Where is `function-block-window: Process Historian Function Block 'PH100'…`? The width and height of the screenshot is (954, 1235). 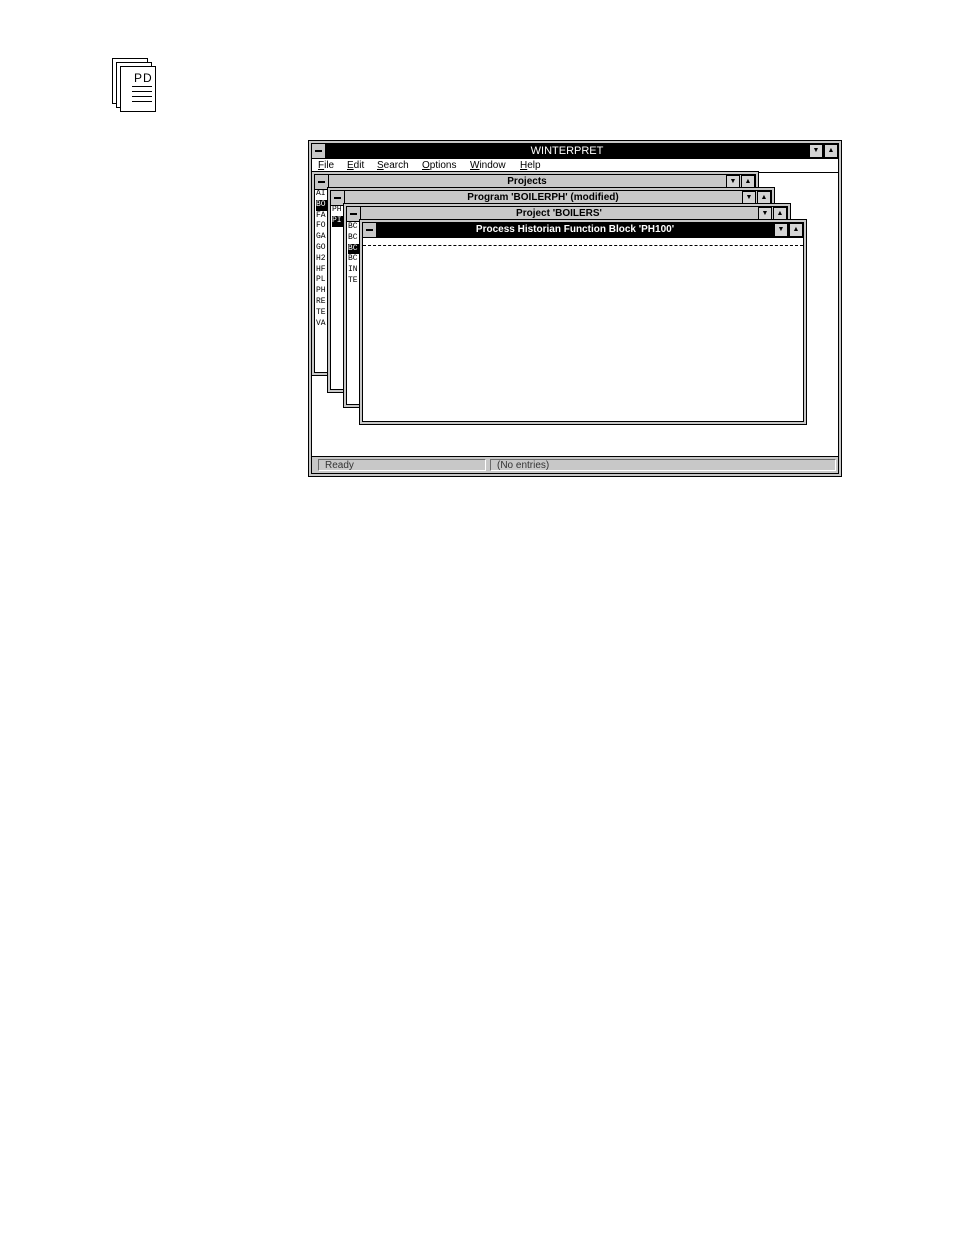
function-block-window: Process Historian Function Block 'PH100'… is located at coordinates (583, 322).